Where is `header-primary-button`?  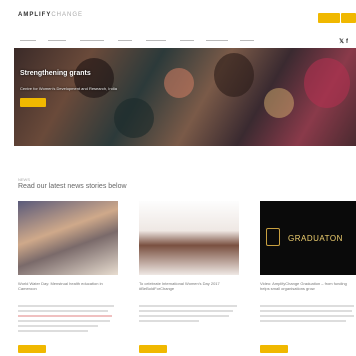 header-primary-button is located at coordinates (329, 18).